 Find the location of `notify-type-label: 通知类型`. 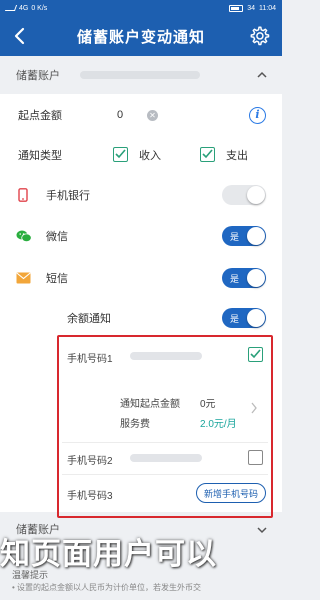

notify-type-label: 通知类型 is located at coordinates (40, 156).